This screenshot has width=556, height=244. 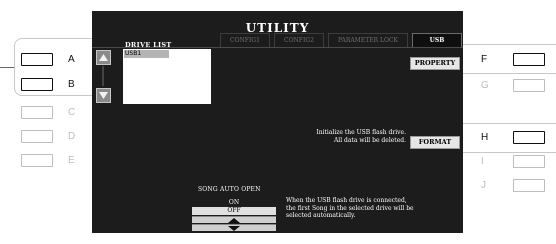 I want to click on drive-list-box: USB1, so click(x=167, y=76).